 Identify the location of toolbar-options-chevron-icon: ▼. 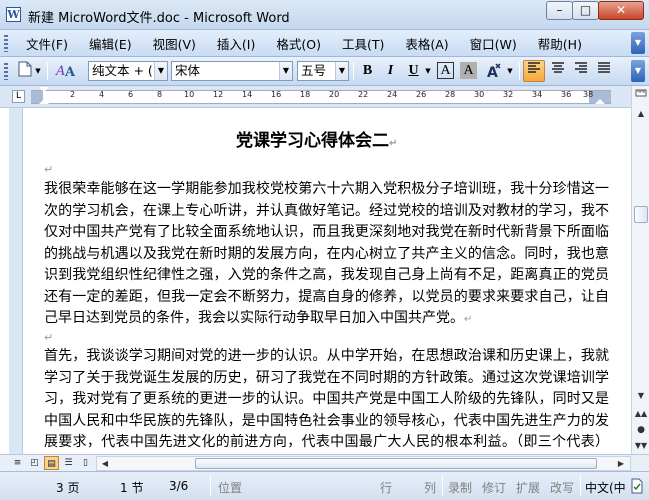
(638, 71).